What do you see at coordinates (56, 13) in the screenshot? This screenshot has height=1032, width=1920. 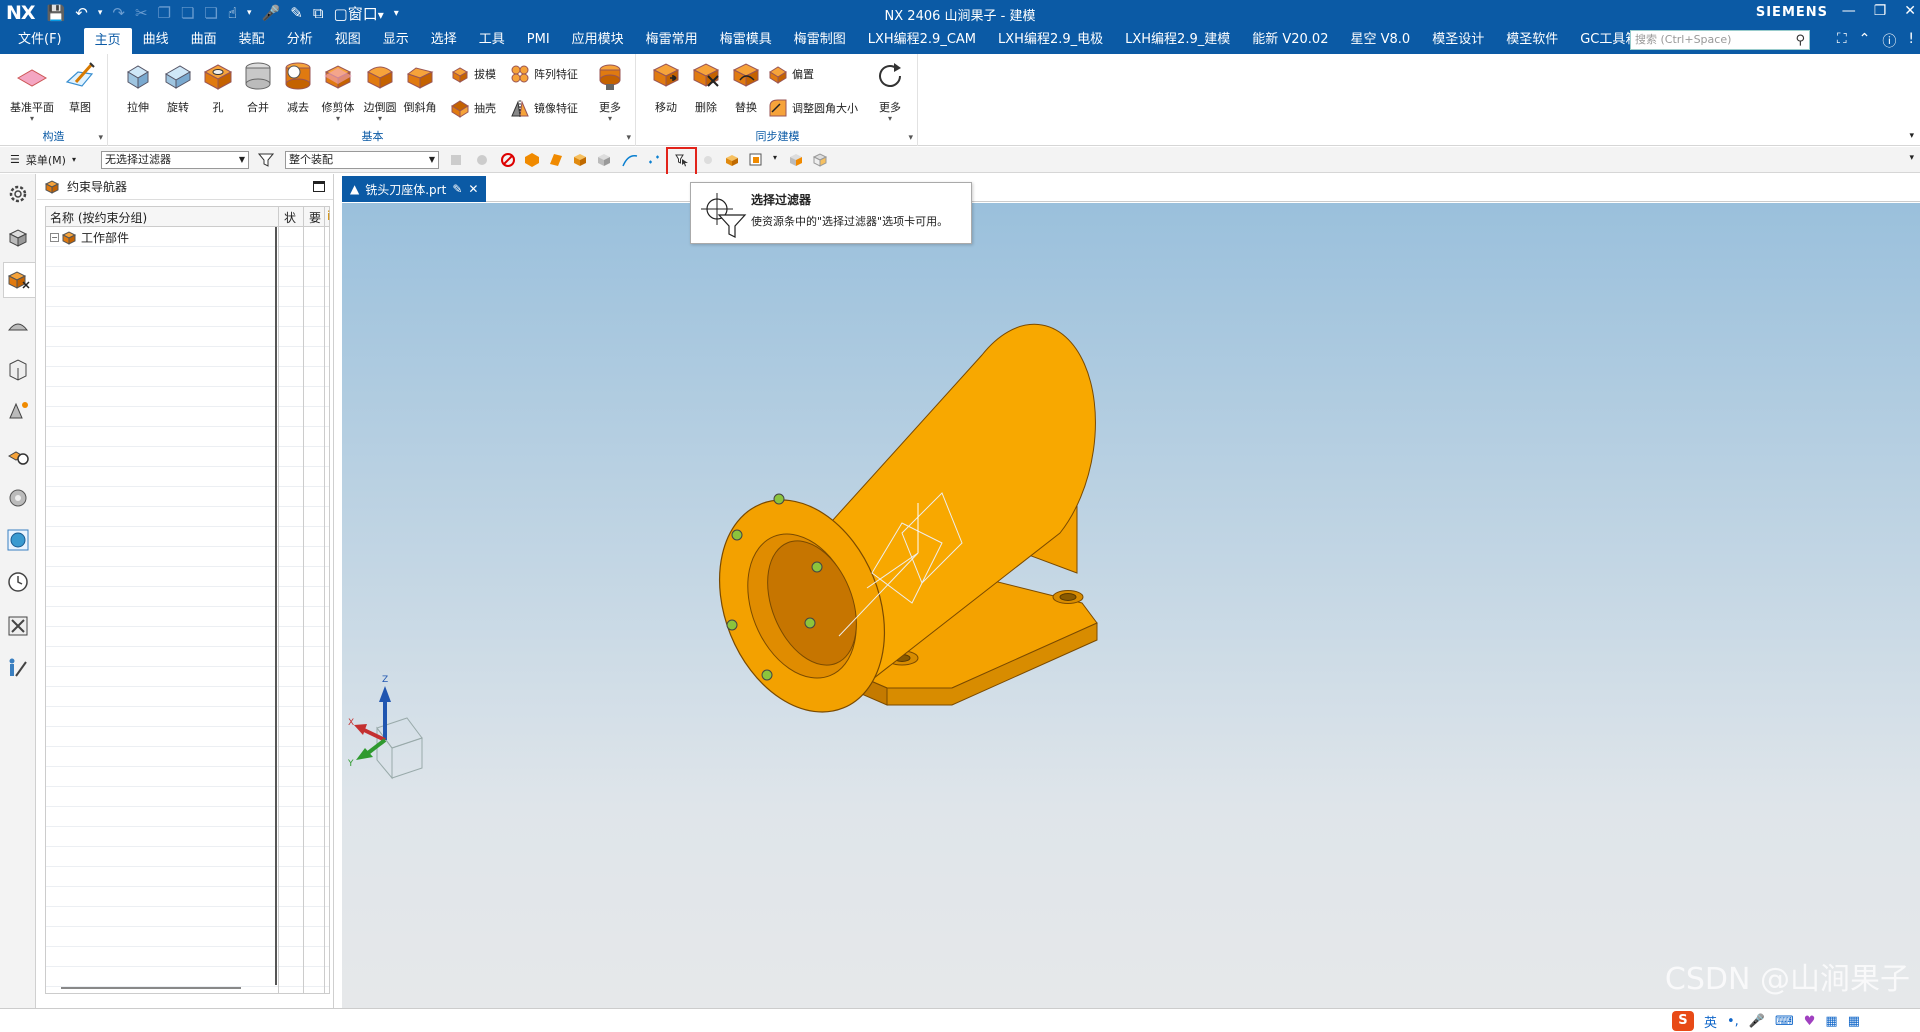 I see `save-icon: 💾` at bounding box center [56, 13].